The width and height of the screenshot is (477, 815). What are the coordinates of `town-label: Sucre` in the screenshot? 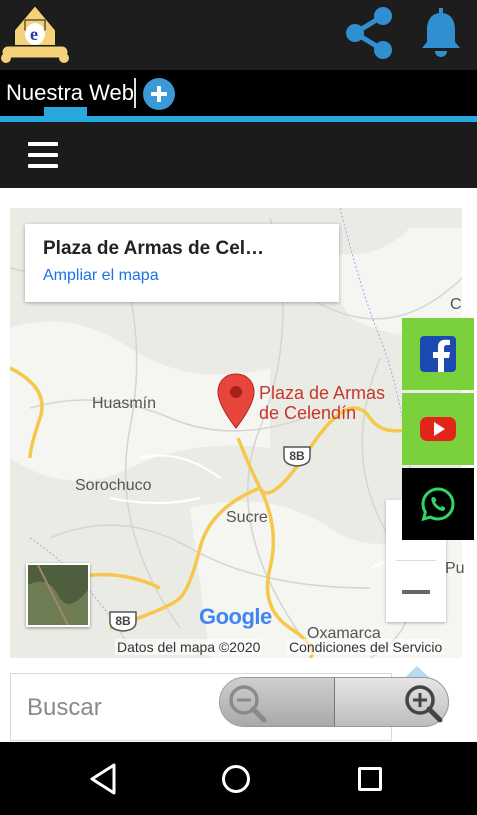 It's located at (247, 517).